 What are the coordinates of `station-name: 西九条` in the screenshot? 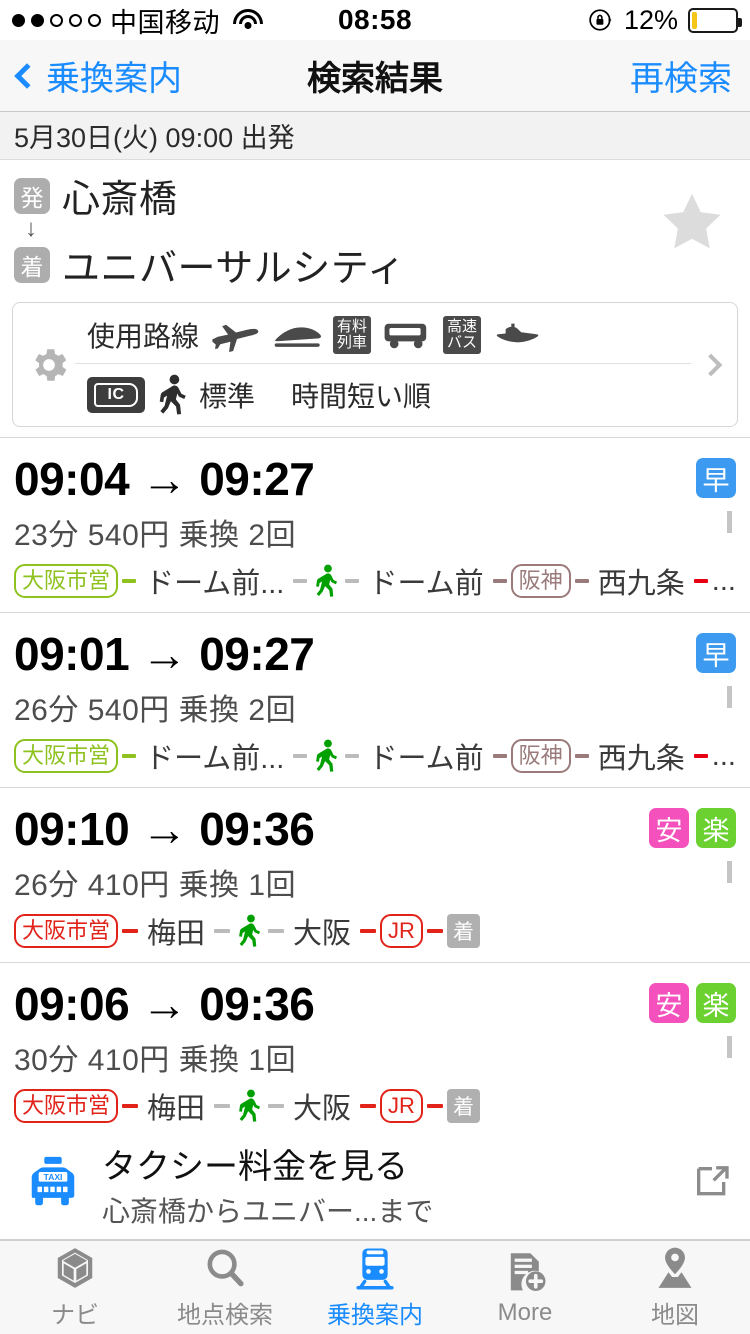 It's located at (641, 584).